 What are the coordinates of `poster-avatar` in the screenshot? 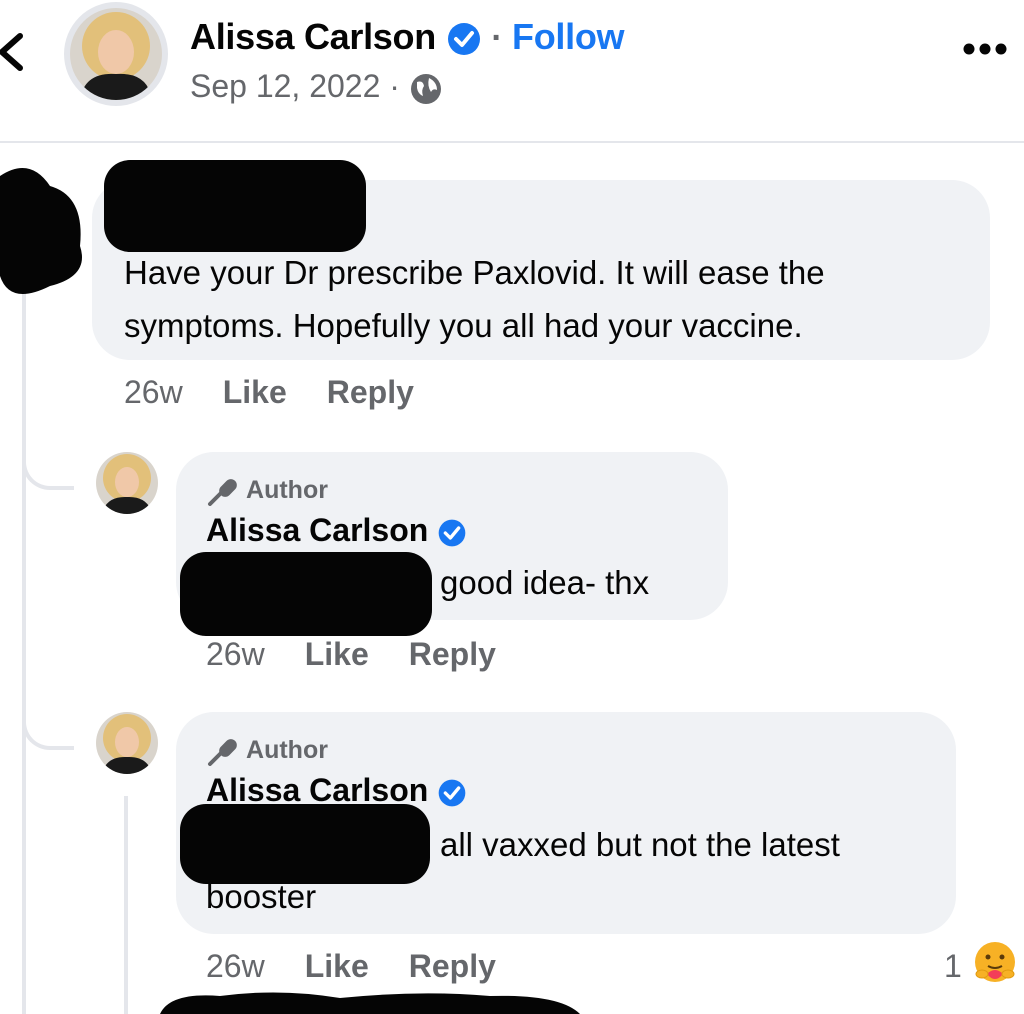 It's located at (116, 54).